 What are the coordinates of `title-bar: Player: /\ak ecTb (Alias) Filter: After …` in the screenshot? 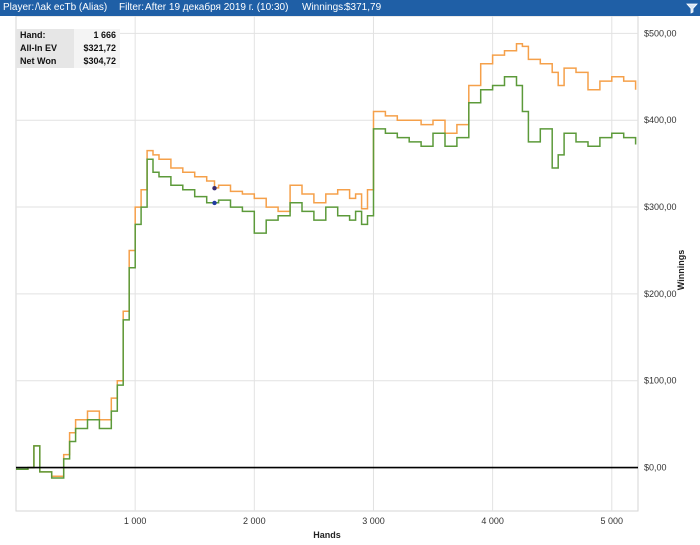 It's located at (350, 8).